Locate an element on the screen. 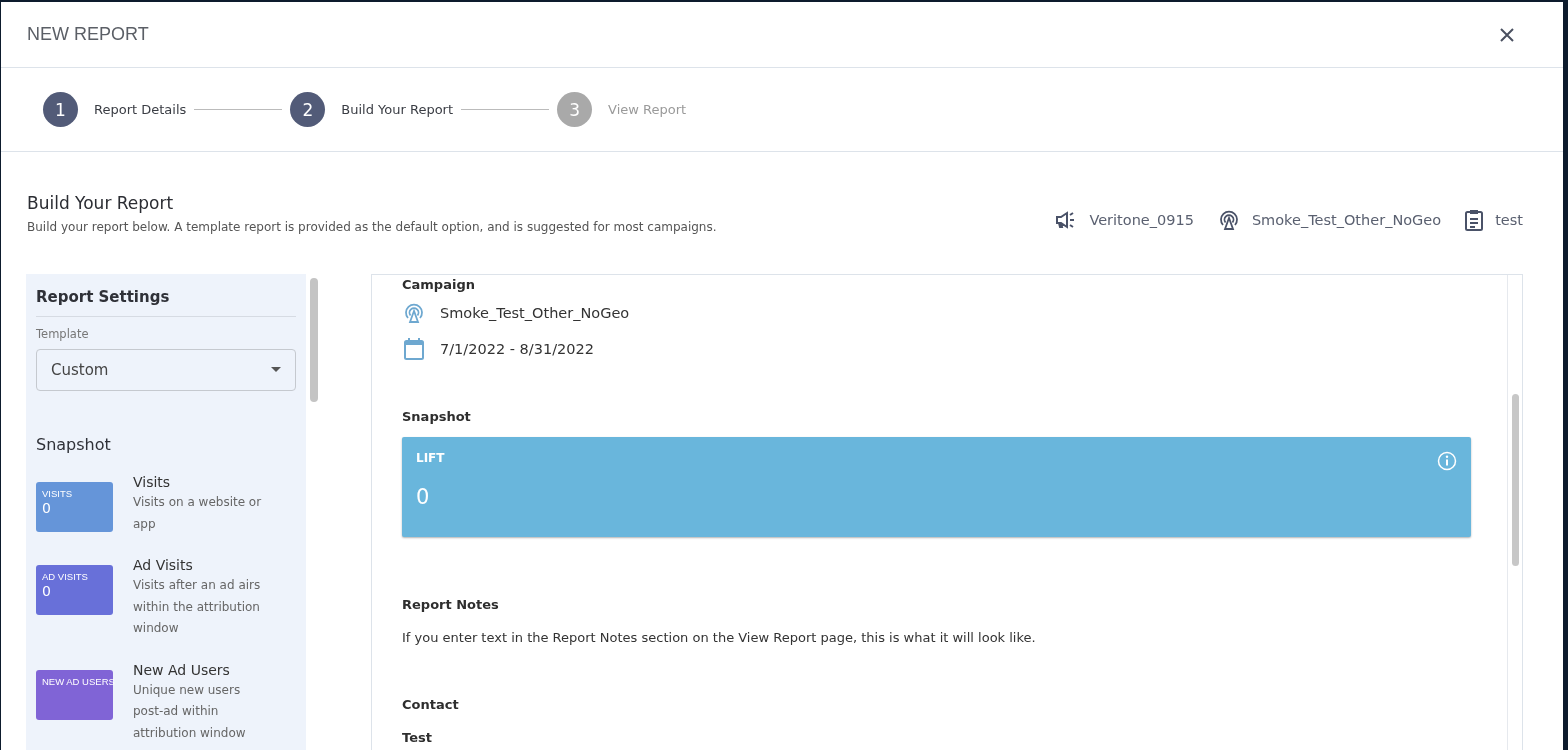  page-title: Build Your Report is located at coordinates (101, 203).